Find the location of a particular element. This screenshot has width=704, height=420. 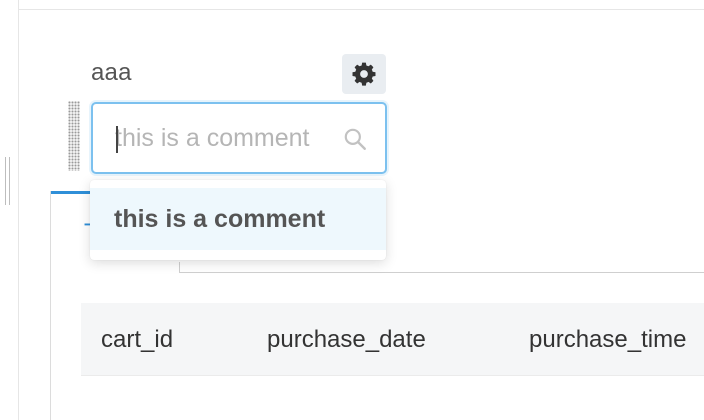

filter-label: aaa is located at coordinates (111, 72).